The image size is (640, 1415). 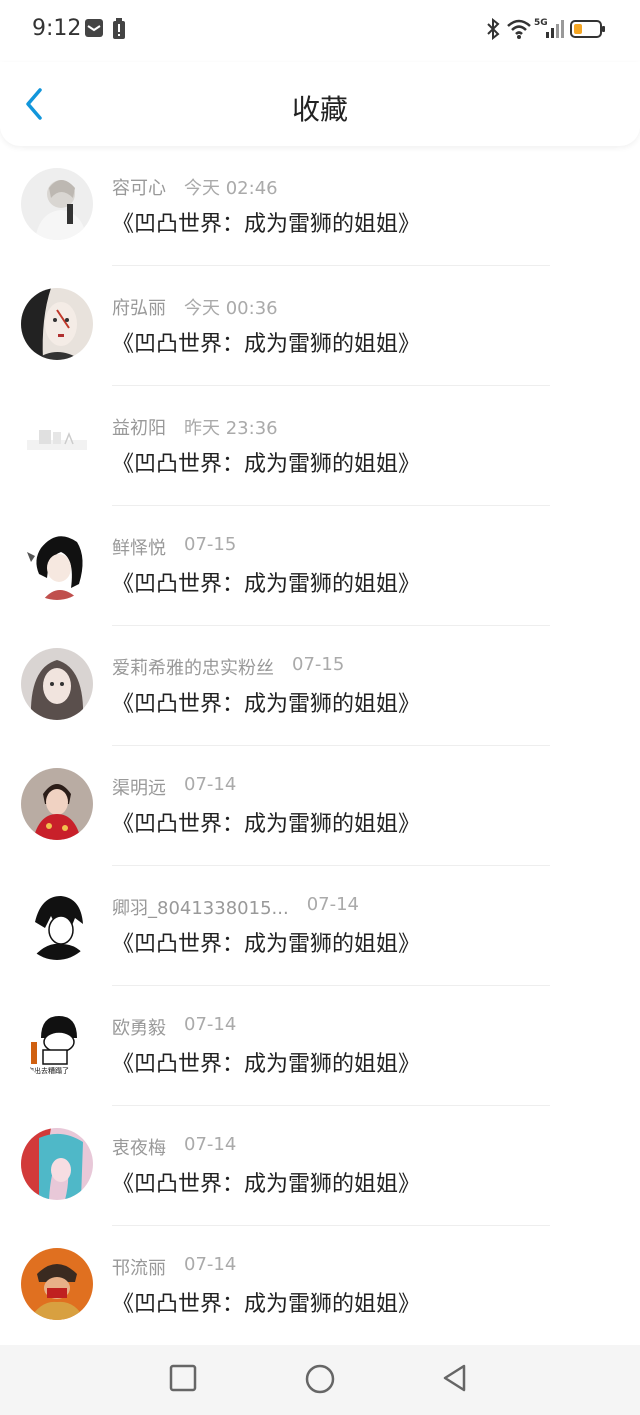 I want to click on item-meta: 鲜怿悦 07-15, so click(x=174, y=547).